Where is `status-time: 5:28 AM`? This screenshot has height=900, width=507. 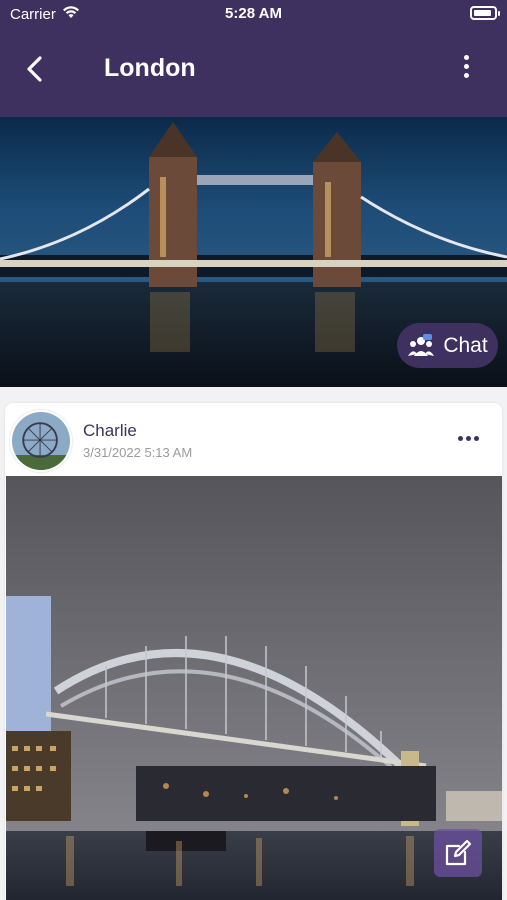
status-time: 5:28 AM is located at coordinates (253, 13).